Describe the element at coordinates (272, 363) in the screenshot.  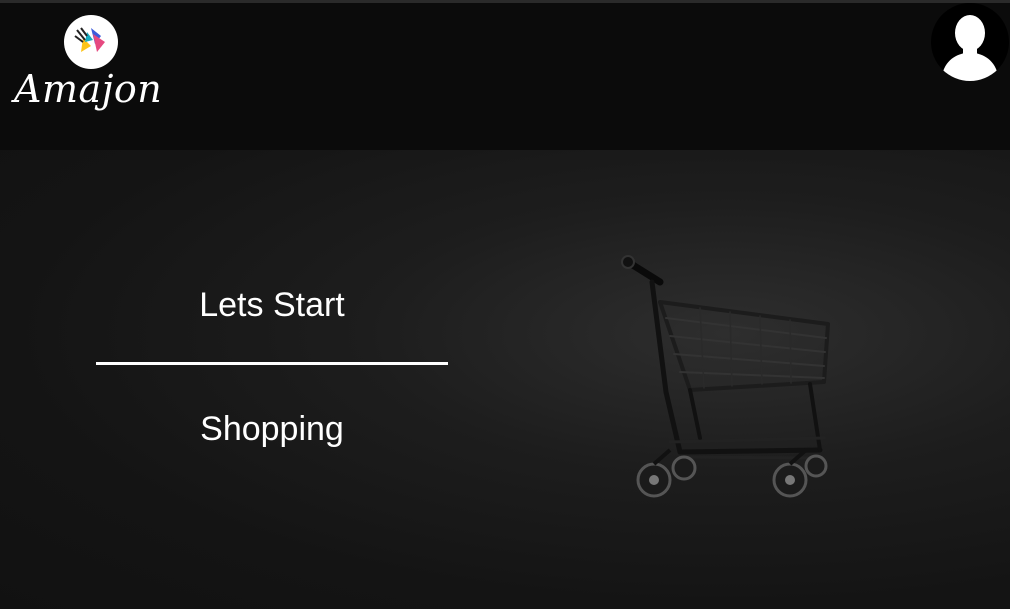
I see `hero-divider` at that location.